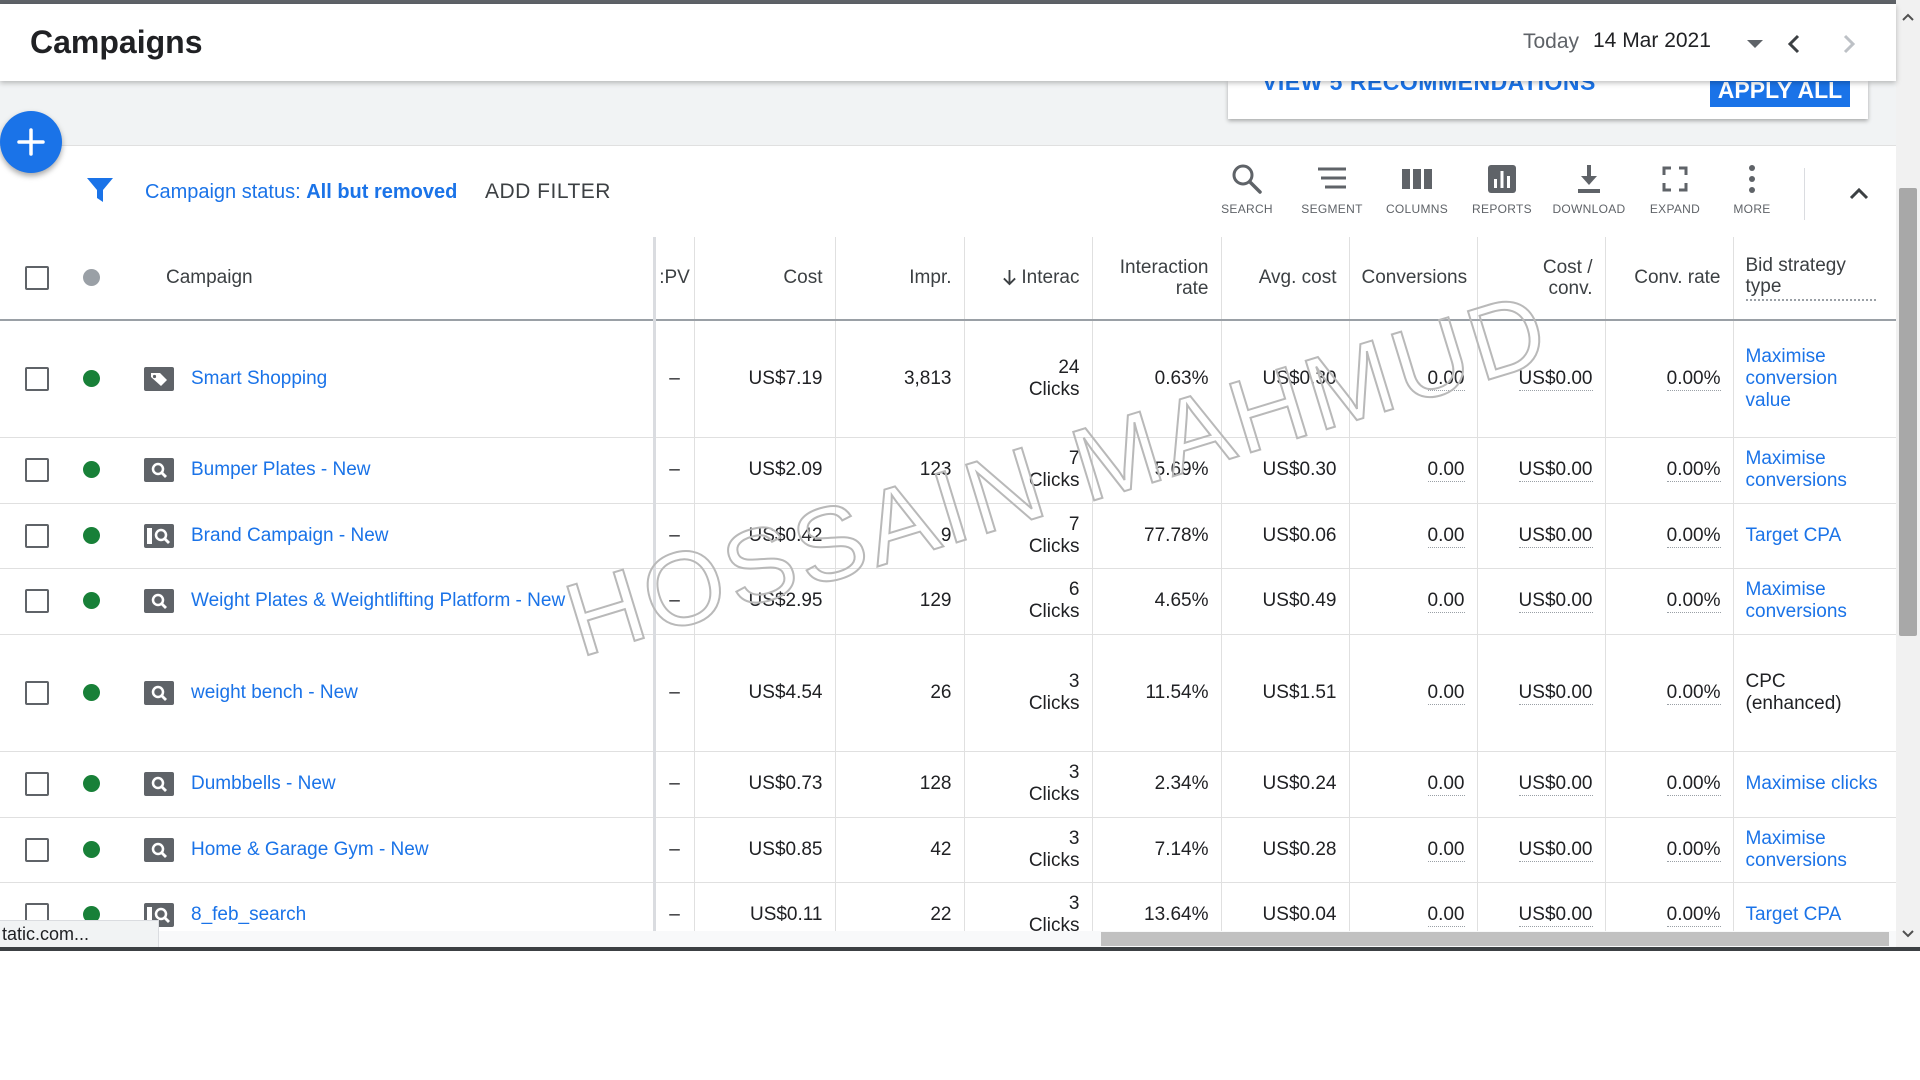 The width and height of the screenshot is (1920, 1080). I want to click on interaction-rate-column-header: Interaction rate, so click(1156, 279).